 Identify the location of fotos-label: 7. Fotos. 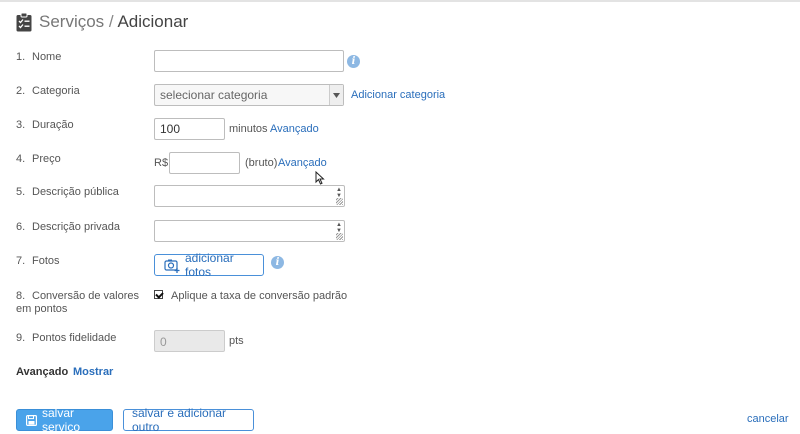
(38, 261).